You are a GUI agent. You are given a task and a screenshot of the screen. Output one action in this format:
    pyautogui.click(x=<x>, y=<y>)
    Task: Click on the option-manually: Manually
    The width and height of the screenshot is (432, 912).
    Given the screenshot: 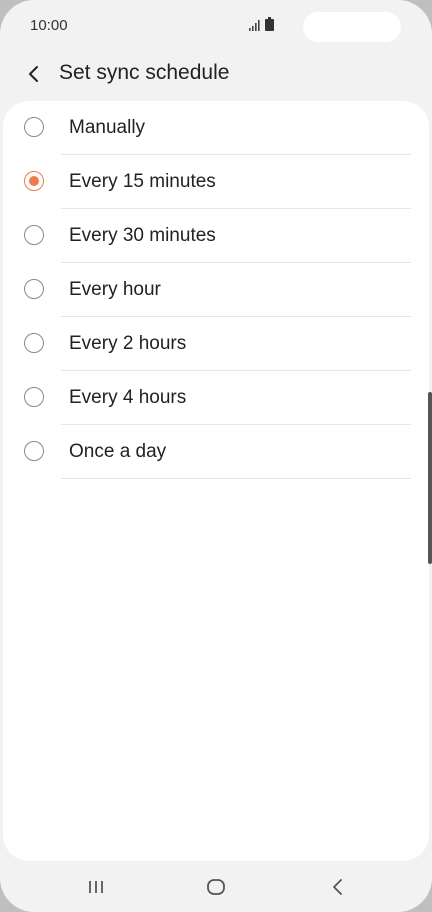 What is the action you would take?
    pyautogui.click(x=216, y=128)
    